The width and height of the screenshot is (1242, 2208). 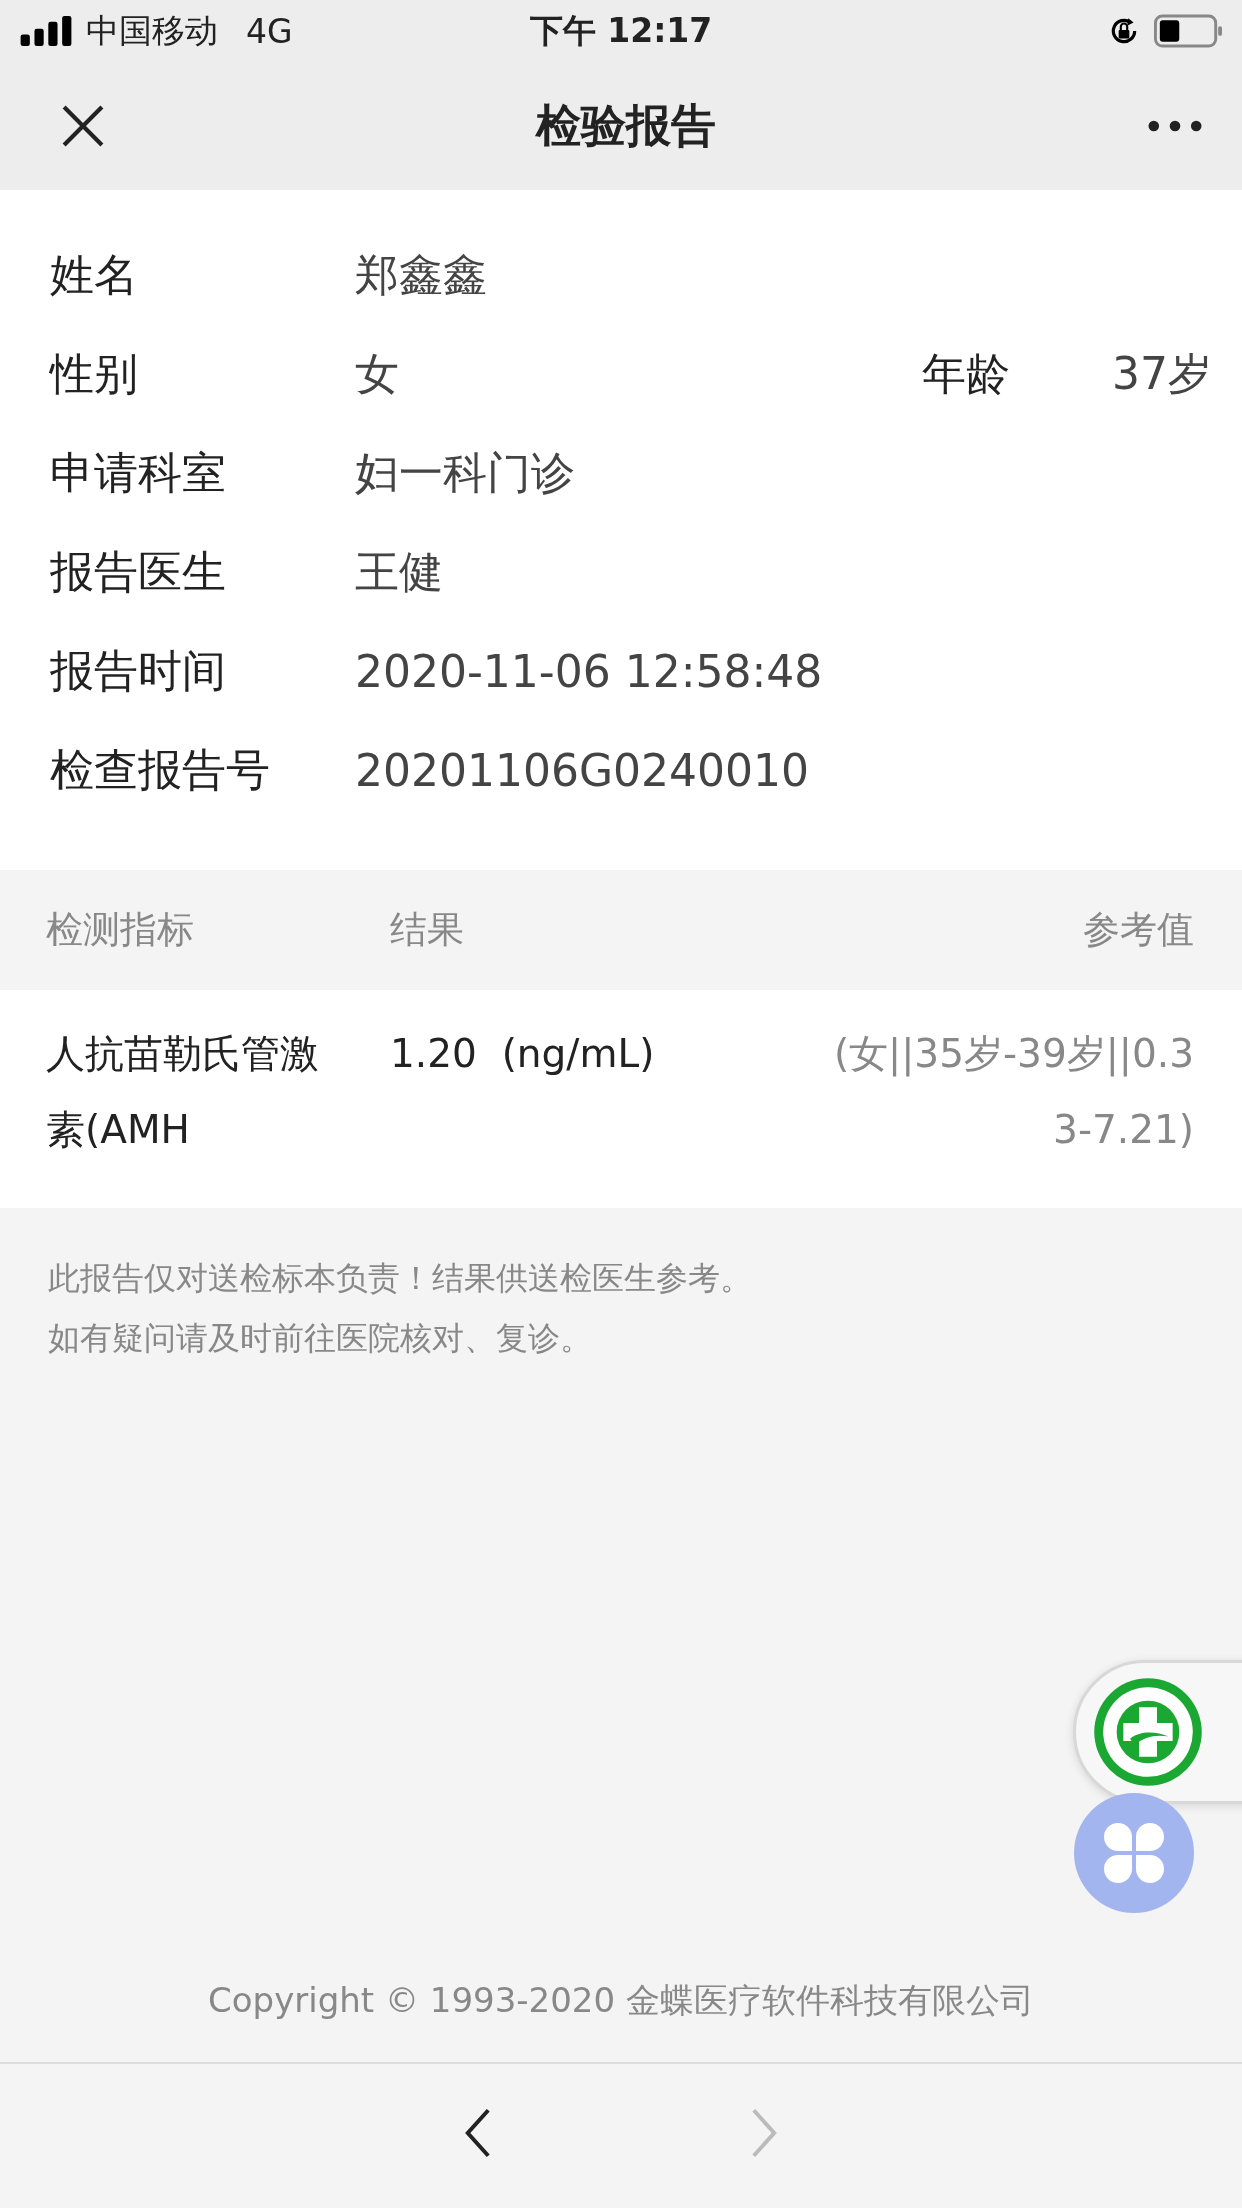 I want to click on field-value: 王健, so click(x=399, y=572).